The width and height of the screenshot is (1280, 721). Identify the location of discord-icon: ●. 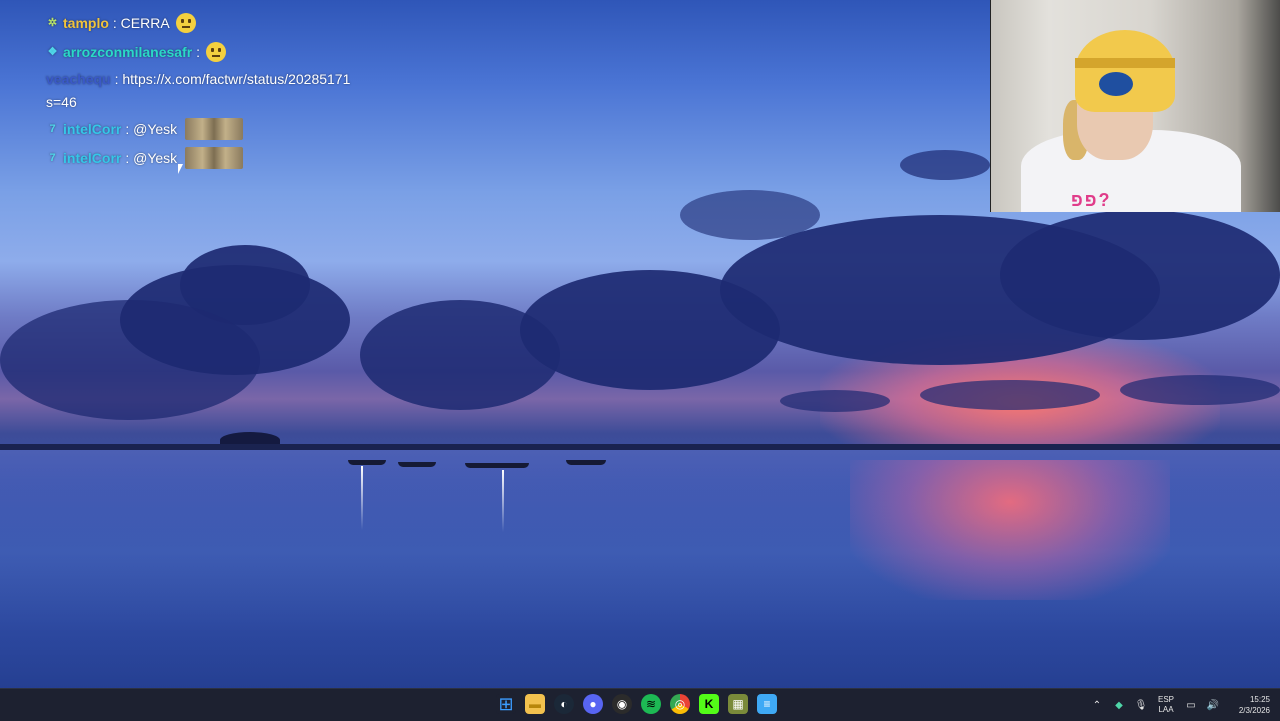
(593, 704).